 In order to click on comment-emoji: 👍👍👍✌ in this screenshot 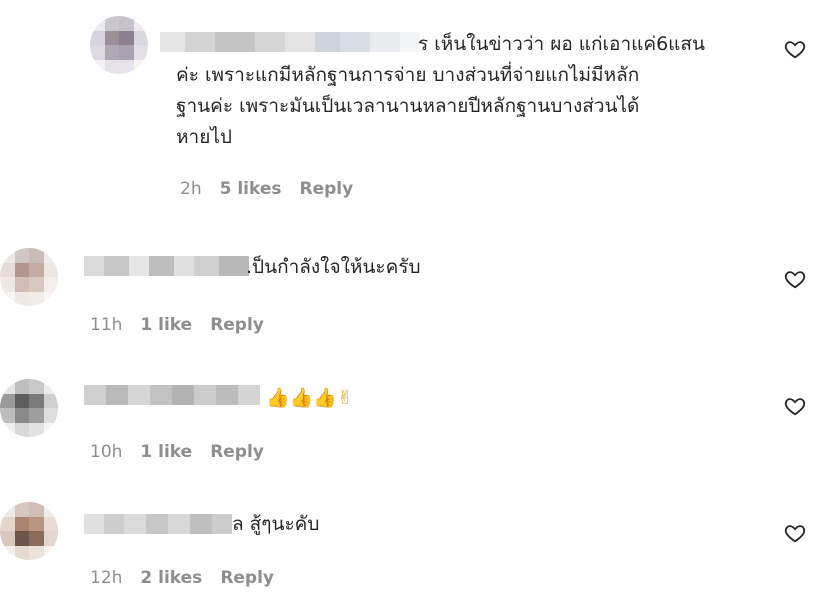, I will do `click(309, 398)`.